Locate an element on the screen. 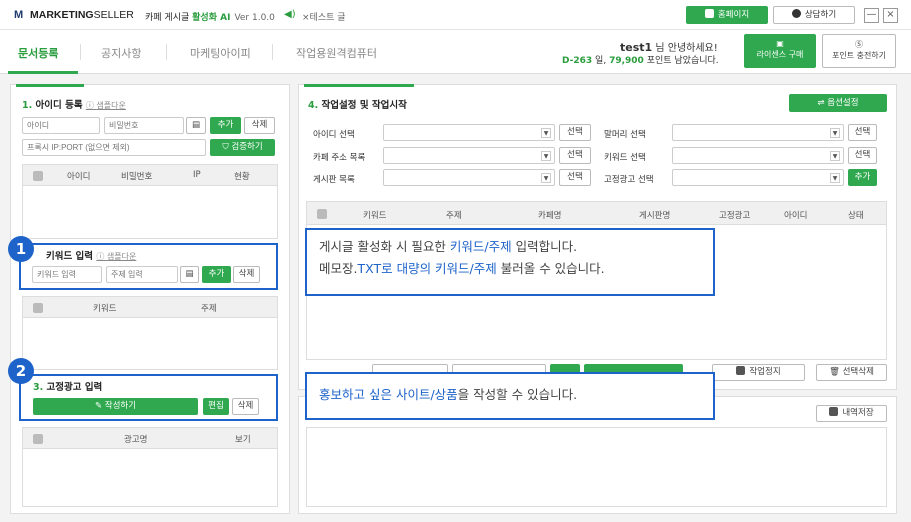 This screenshot has height=522, width=911. tab-document-register: 문서등록 is located at coordinates (38, 53).